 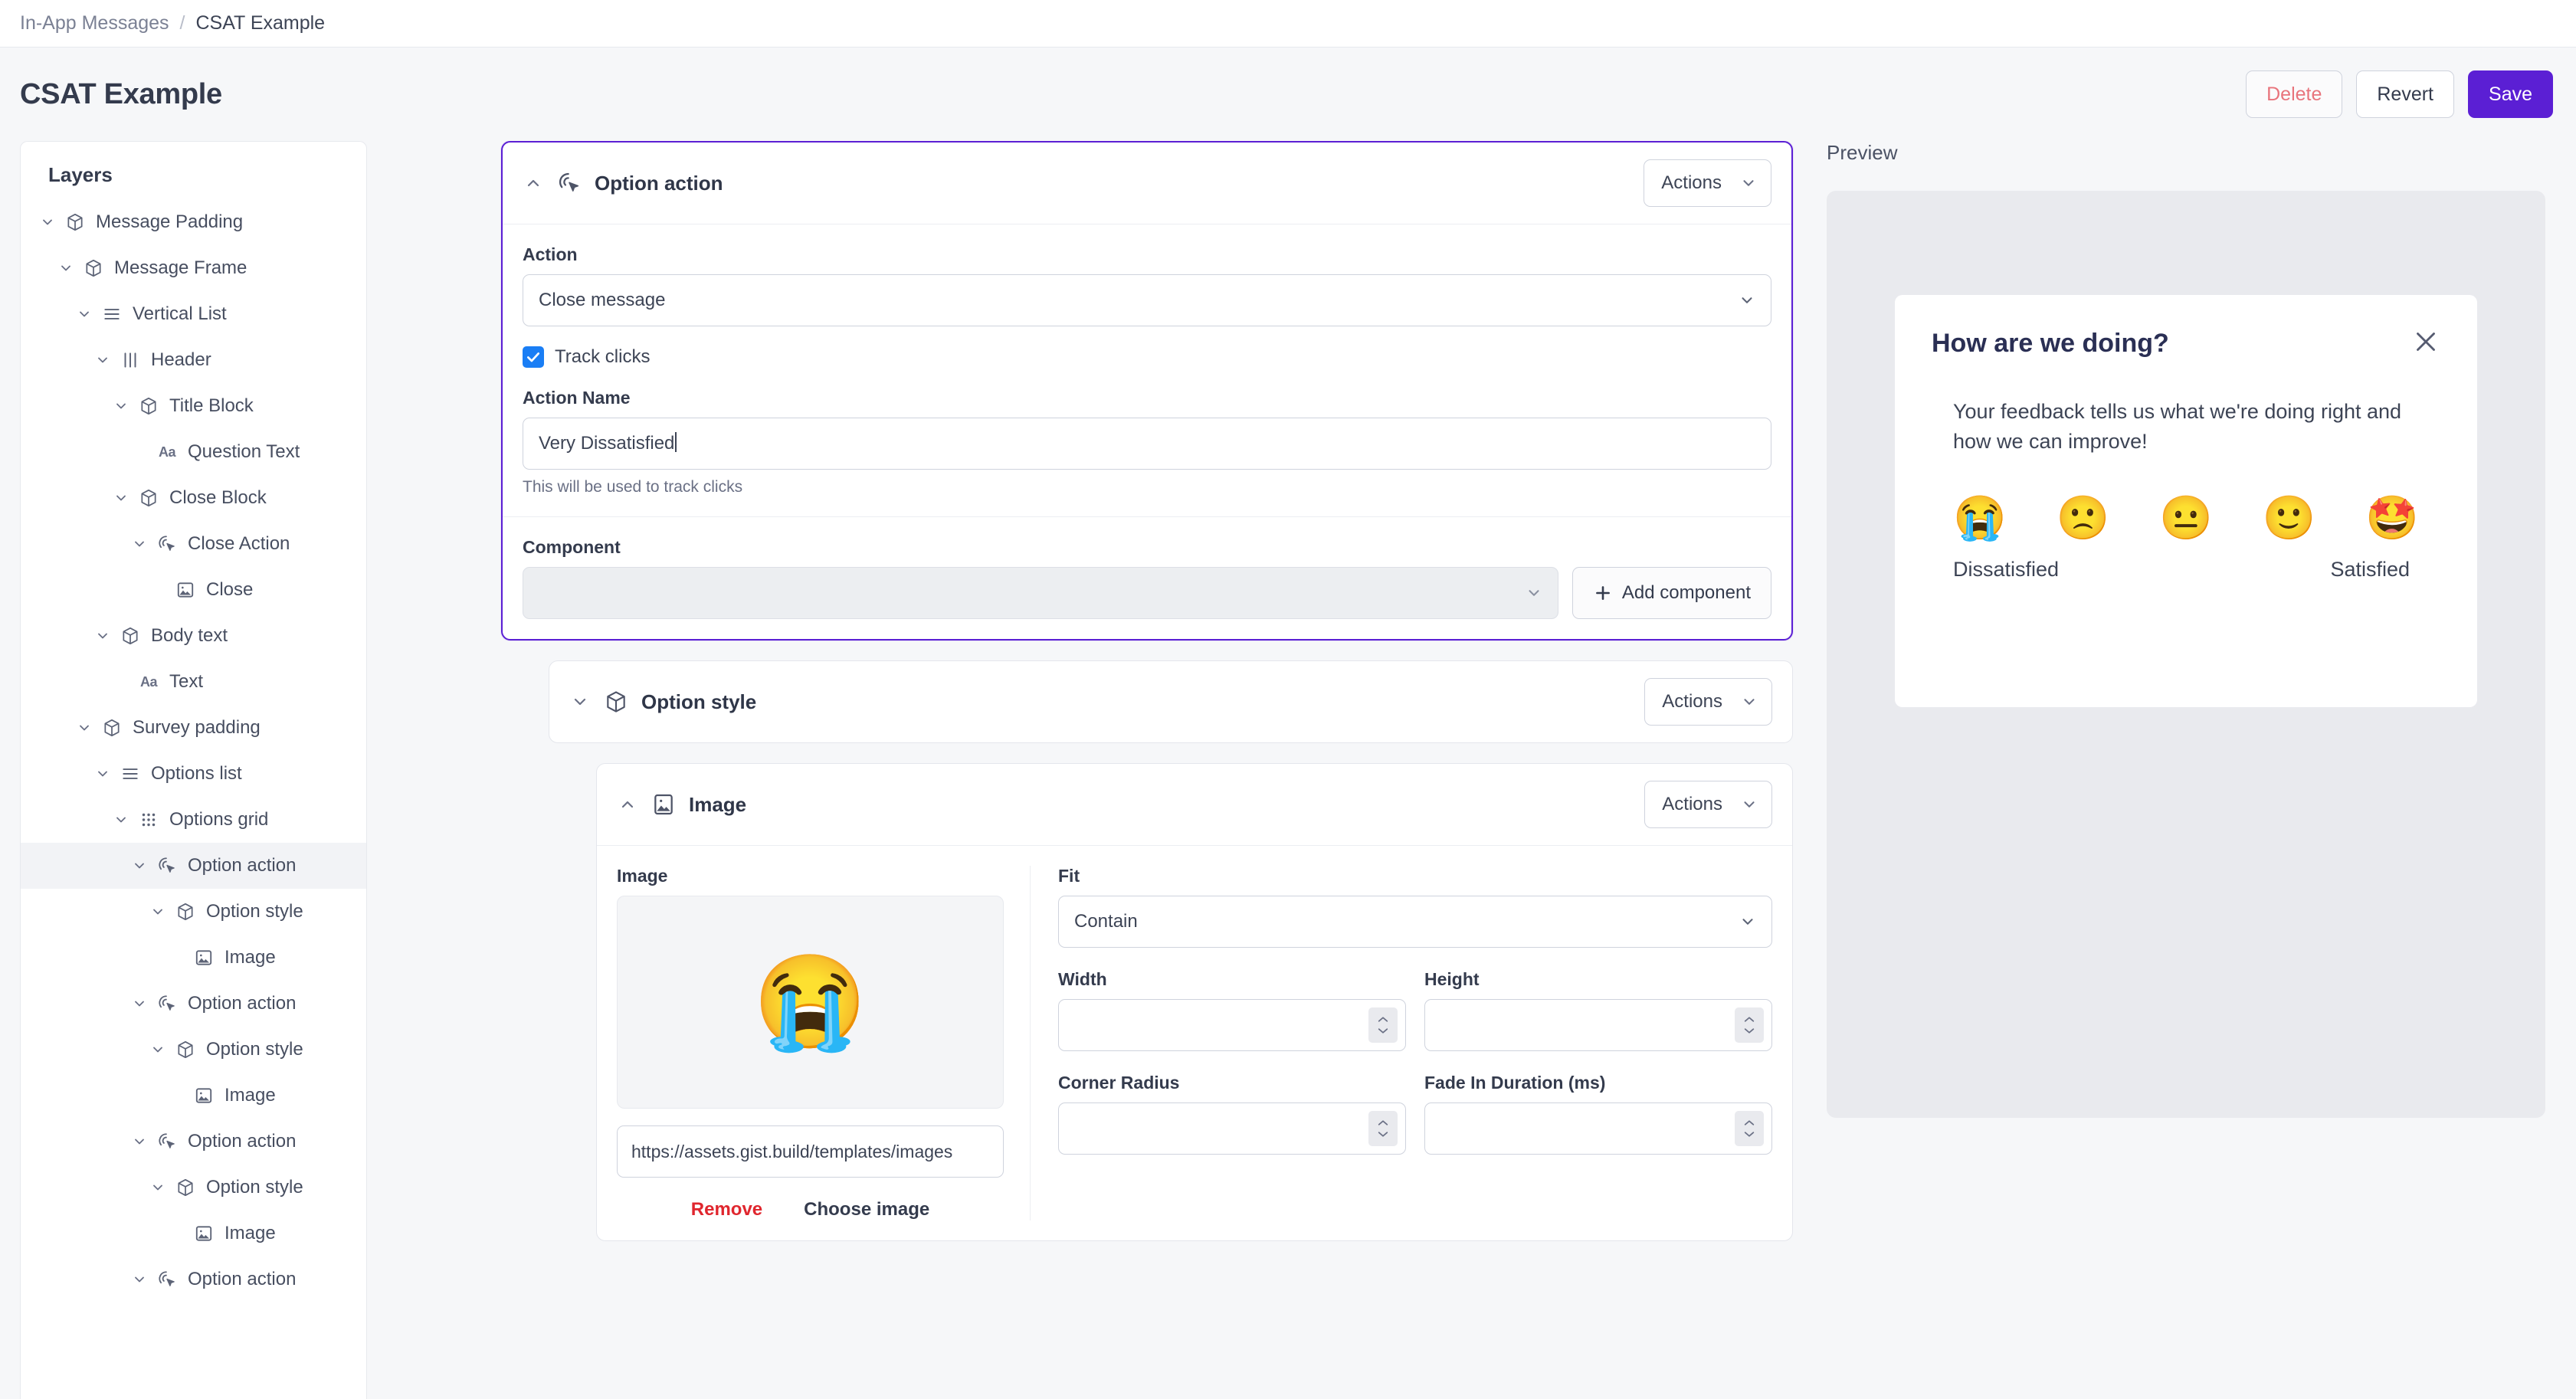 I want to click on close-x-icon, so click(x=2426, y=342).